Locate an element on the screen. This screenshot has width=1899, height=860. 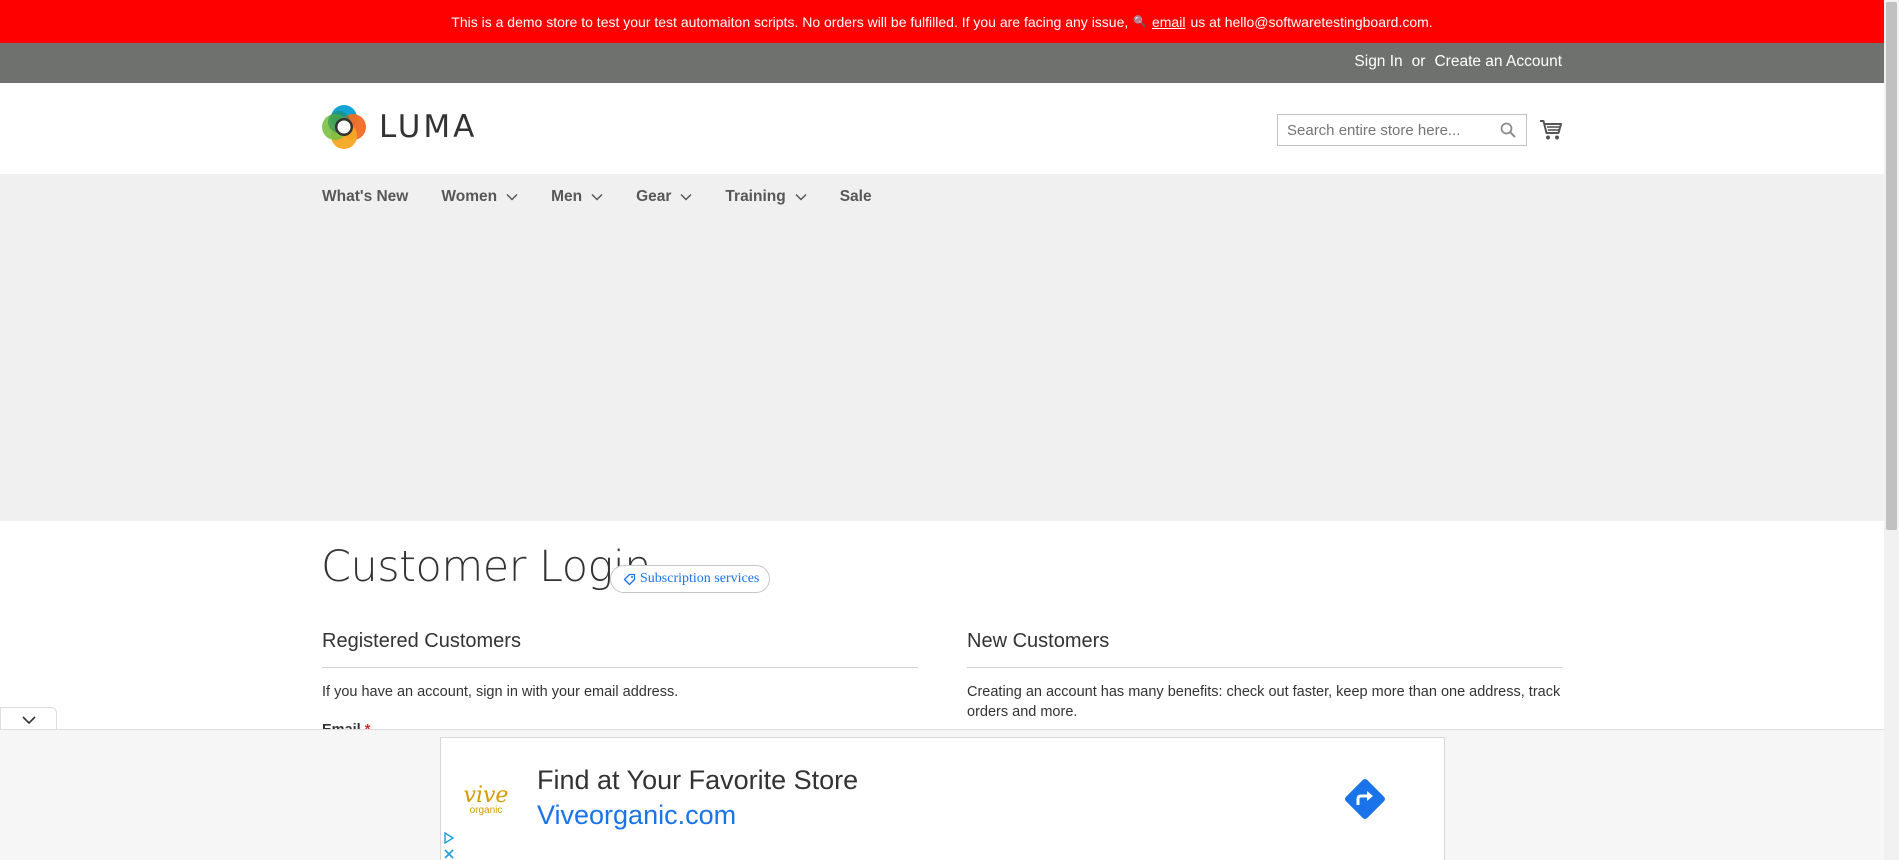
nav-item-label: Sale is located at coordinates (855, 196).